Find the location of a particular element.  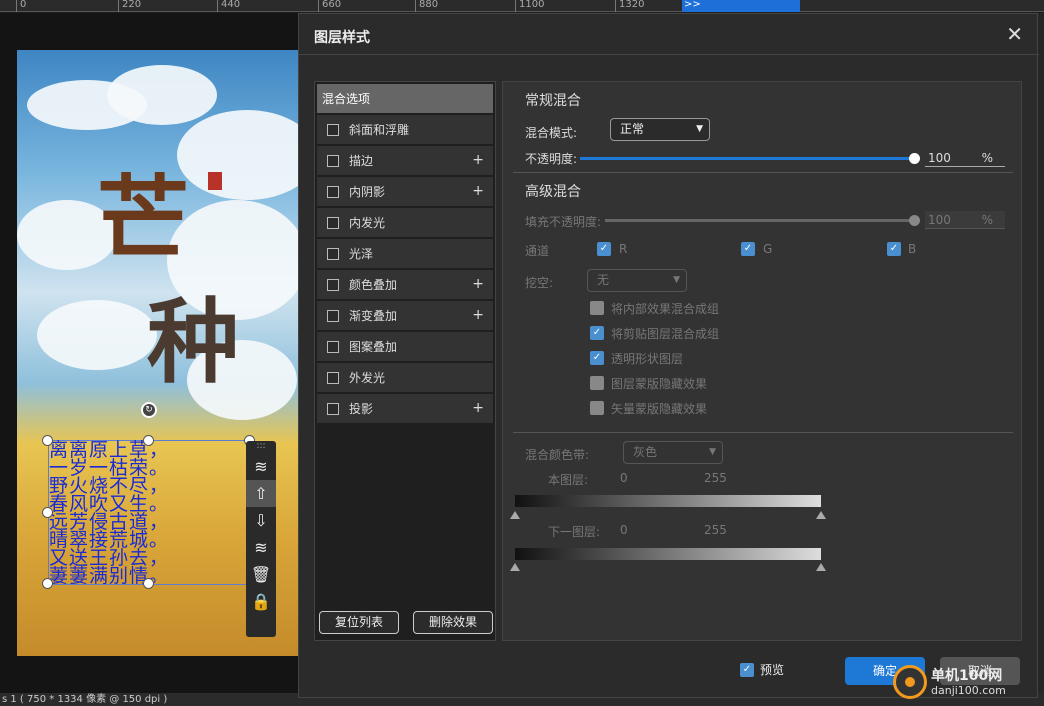

select-value: 灰色 is located at coordinates (645, 452).